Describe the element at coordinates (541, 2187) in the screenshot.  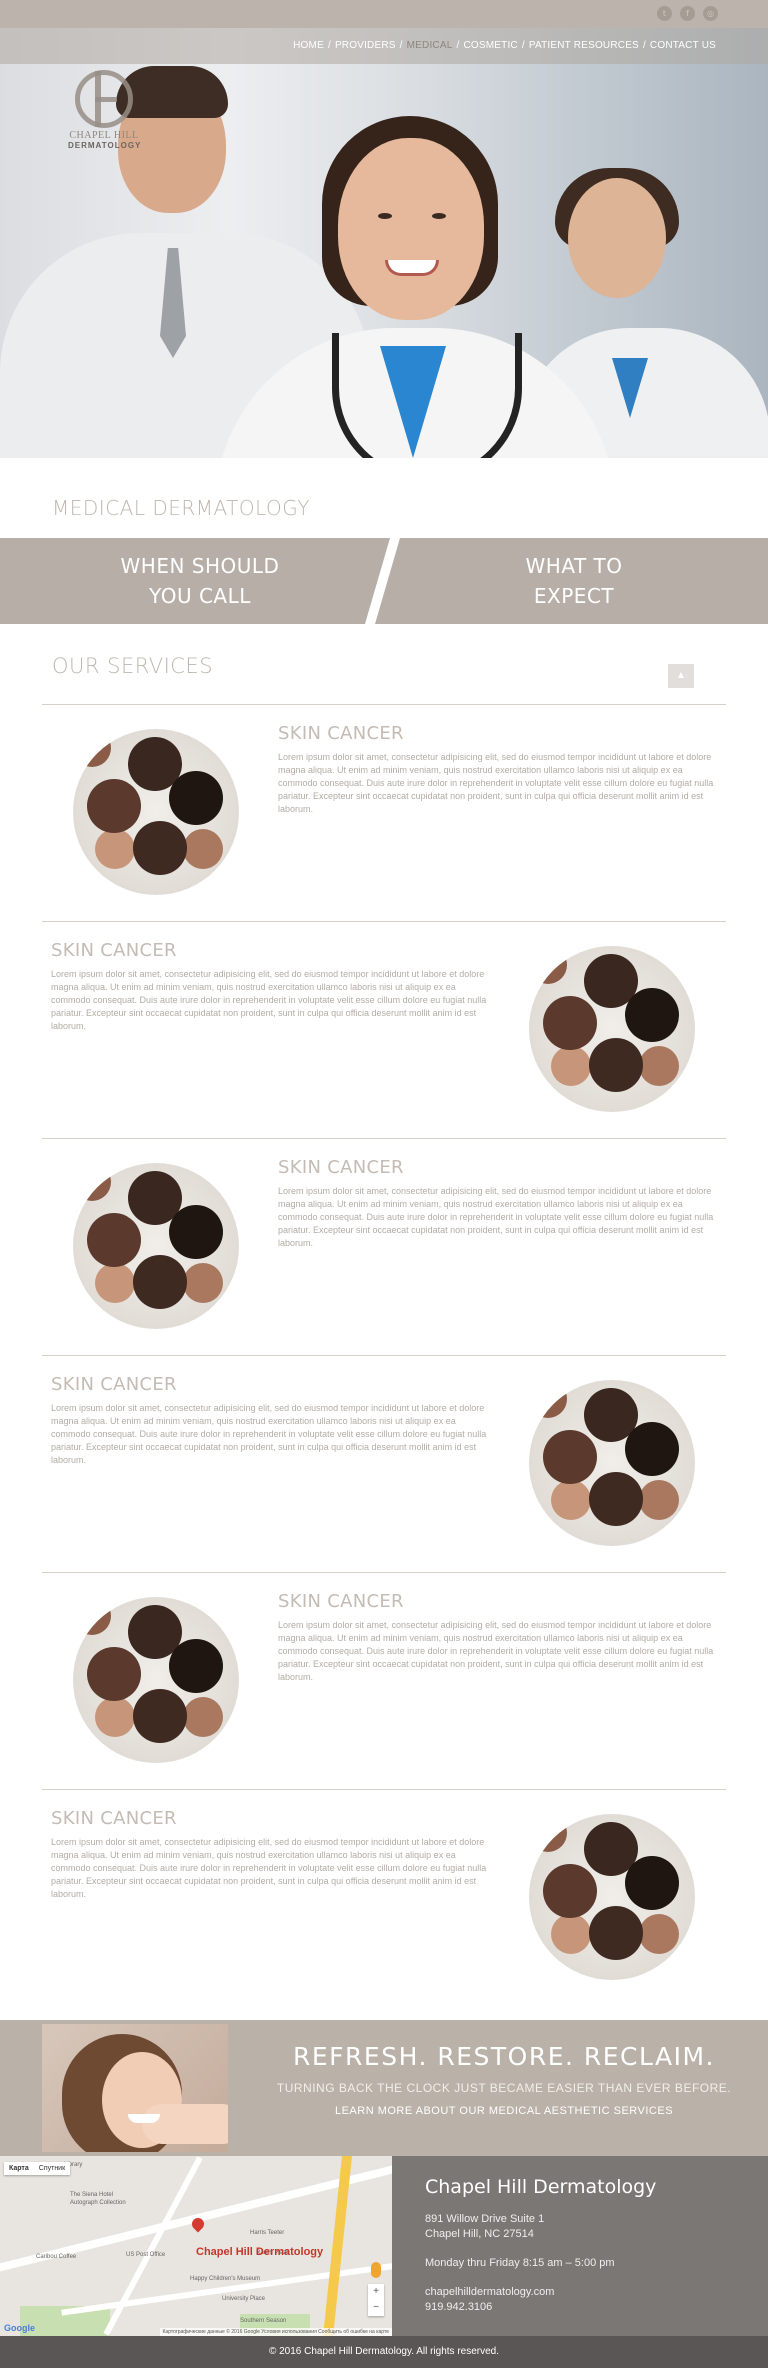
I see `practice-name: Chapel Hill Dermatology` at that location.